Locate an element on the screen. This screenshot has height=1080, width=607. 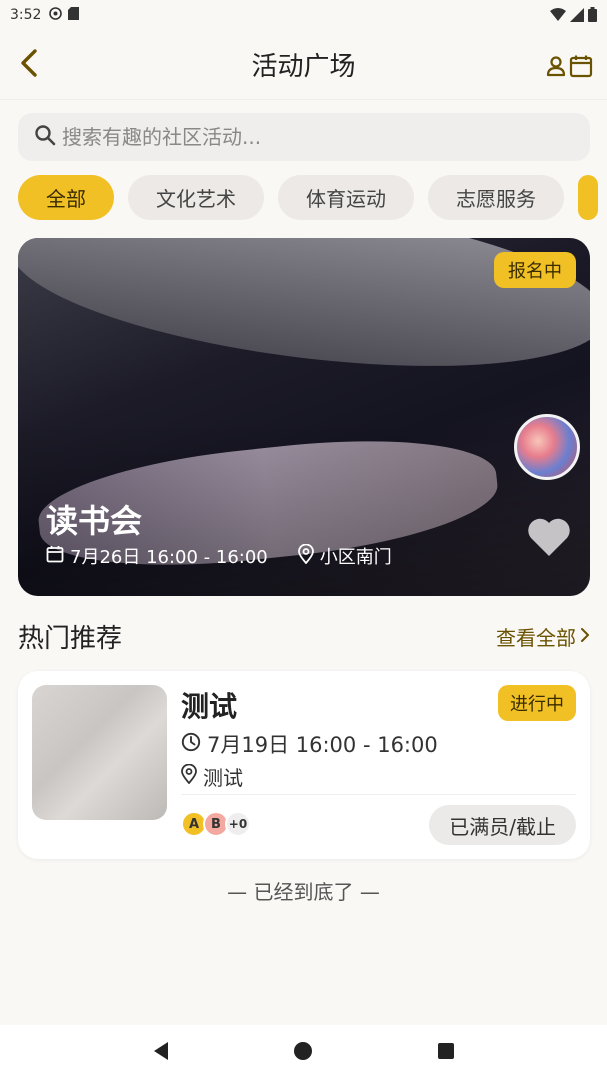
featured-location: 小区南门 is located at coordinates (344, 556).